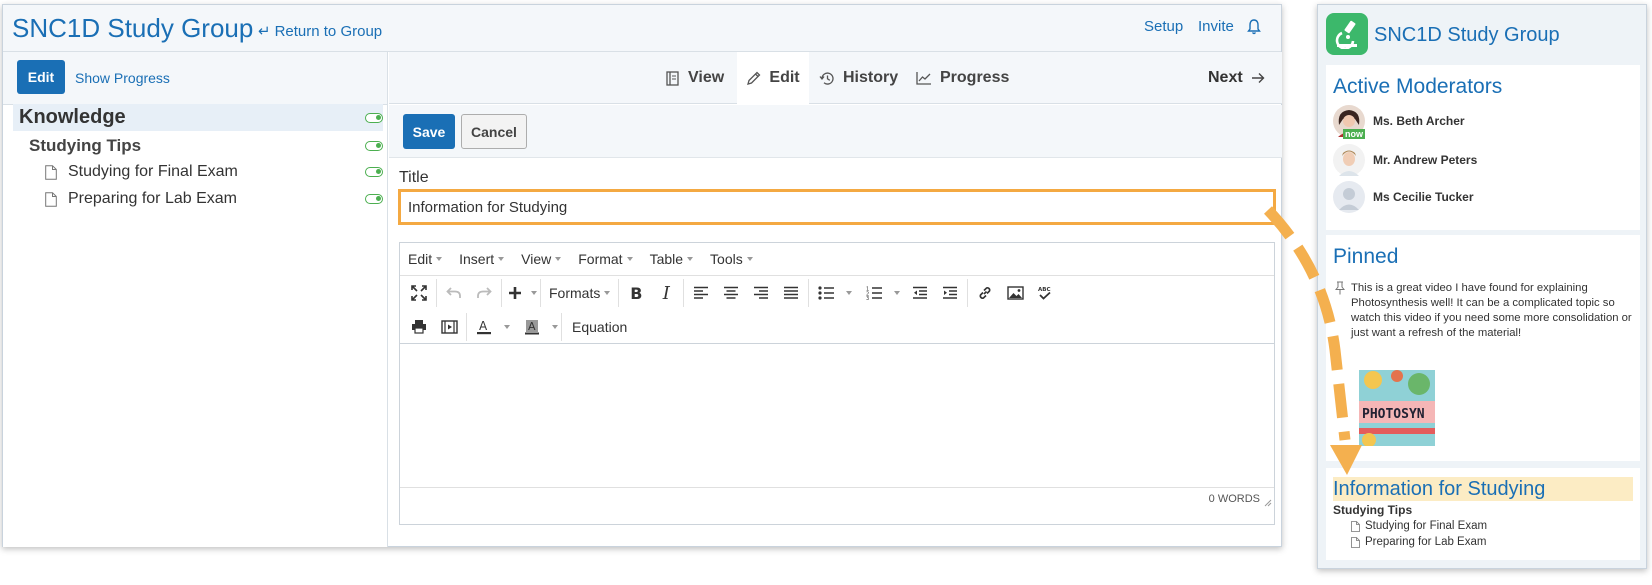 The image size is (1652, 585). Describe the element at coordinates (1254, 27) in the screenshot. I see `bell-icon` at that location.